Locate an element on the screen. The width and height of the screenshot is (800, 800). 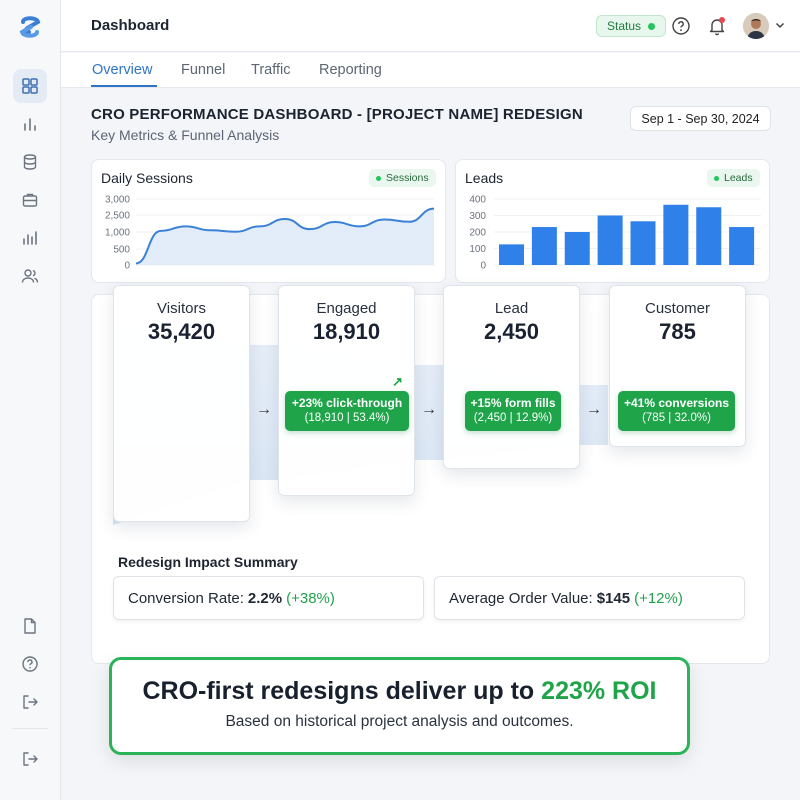
conversion-badge: +15% form fills (2,450 | 12.9%) is located at coordinates (513, 411).